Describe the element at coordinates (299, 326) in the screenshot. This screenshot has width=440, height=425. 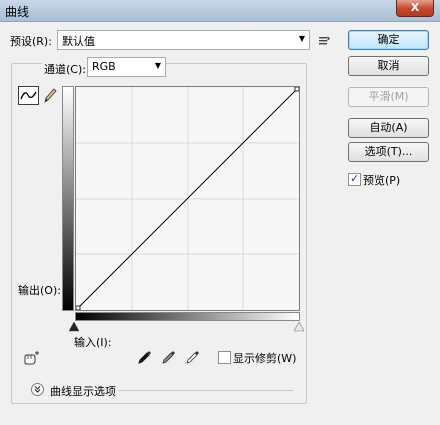
I see `white-point-slider` at that location.